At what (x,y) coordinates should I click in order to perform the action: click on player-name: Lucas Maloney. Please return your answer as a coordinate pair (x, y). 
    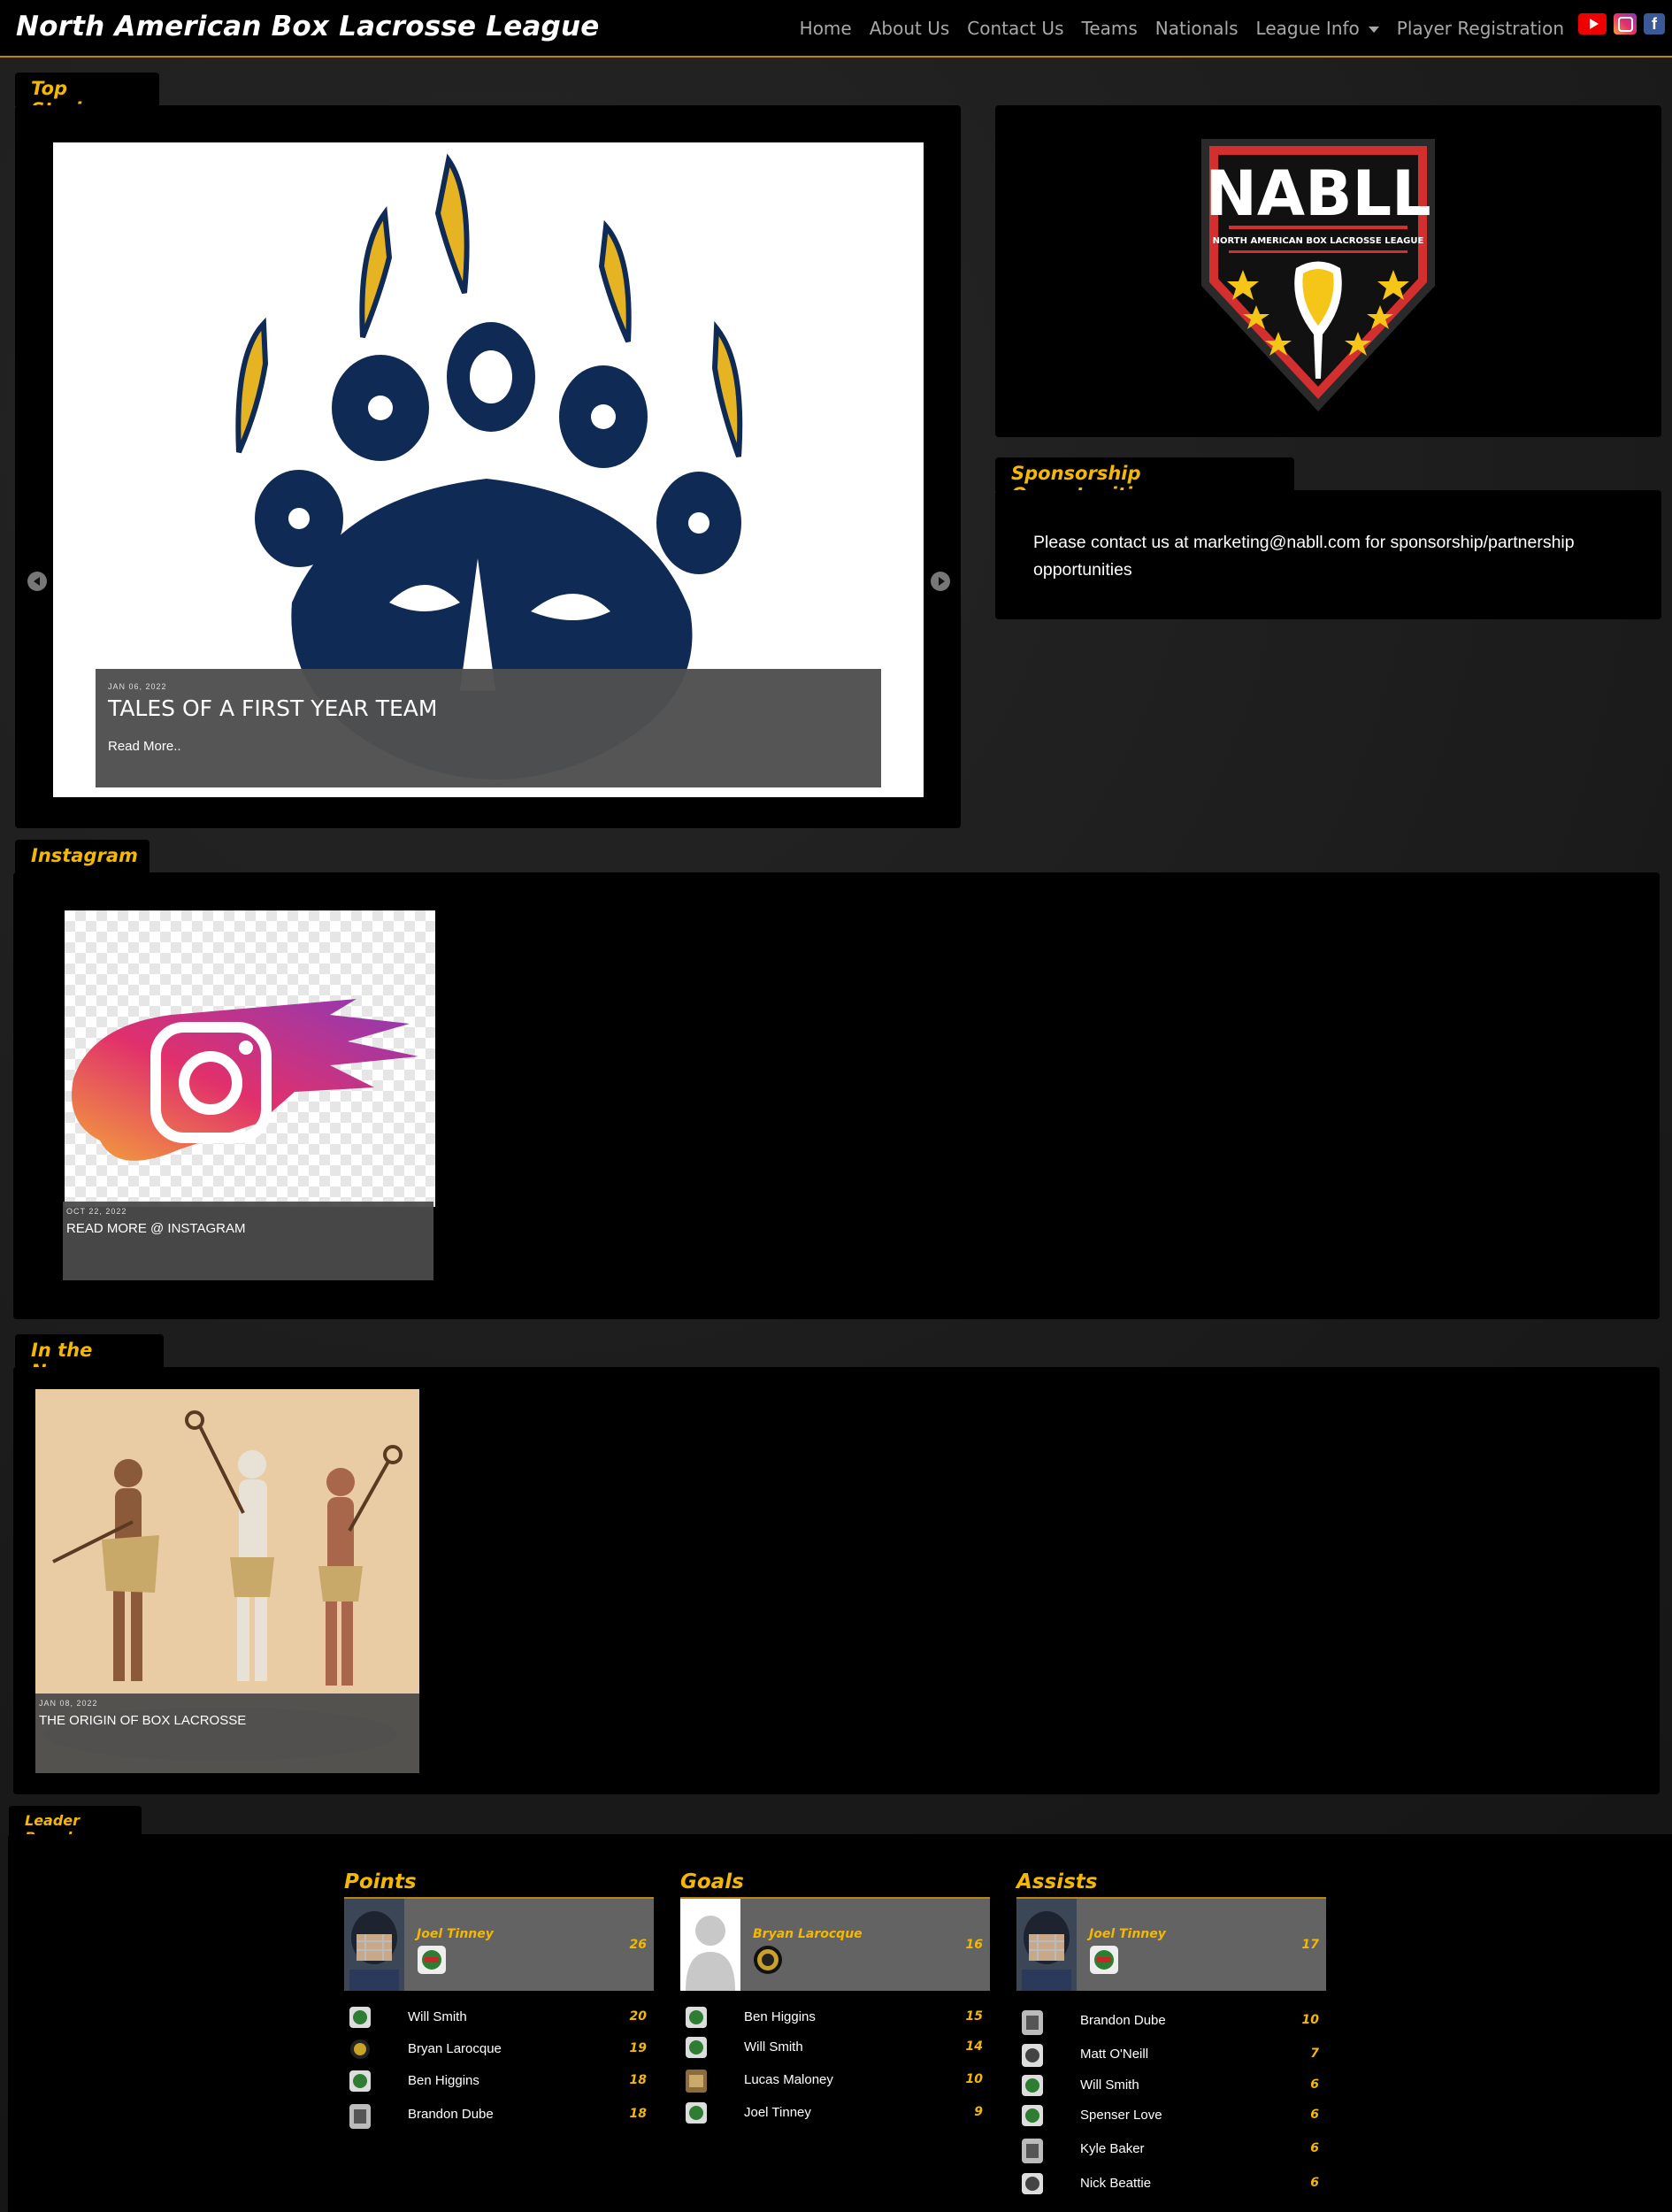
    Looking at the image, I should click on (788, 2079).